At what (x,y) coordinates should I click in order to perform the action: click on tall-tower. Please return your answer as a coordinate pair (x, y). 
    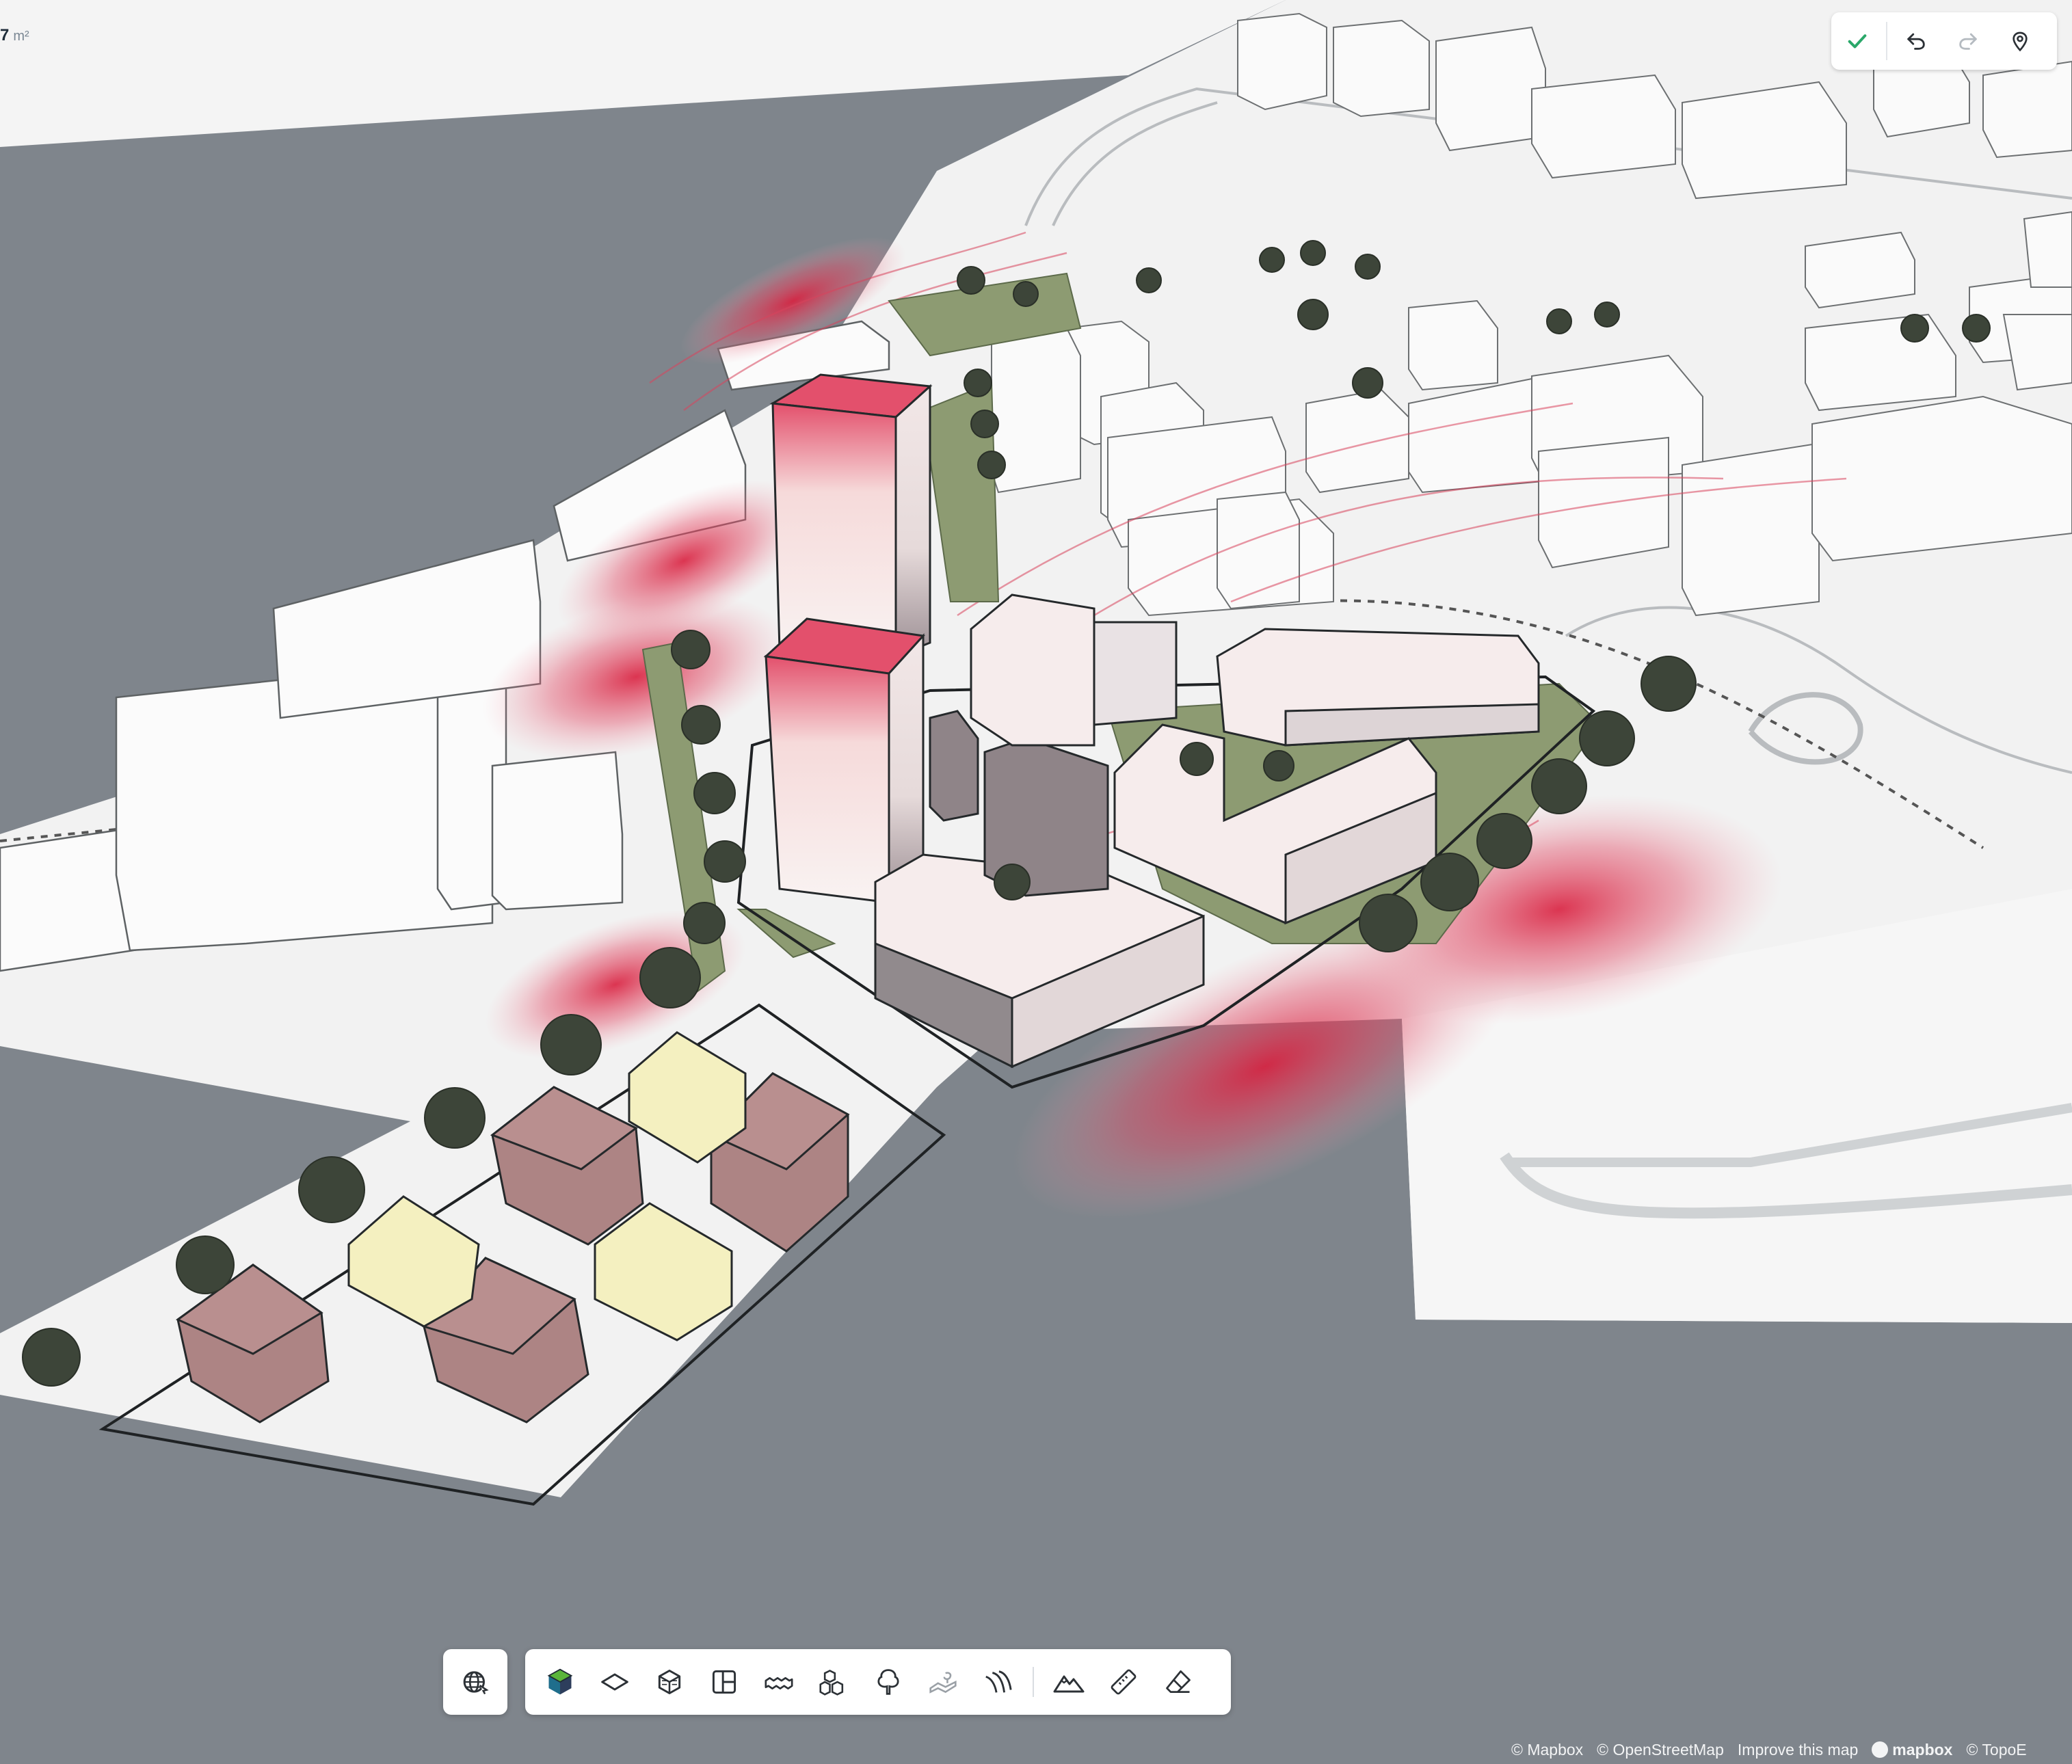
    Looking at the image, I should click on (851, 515).